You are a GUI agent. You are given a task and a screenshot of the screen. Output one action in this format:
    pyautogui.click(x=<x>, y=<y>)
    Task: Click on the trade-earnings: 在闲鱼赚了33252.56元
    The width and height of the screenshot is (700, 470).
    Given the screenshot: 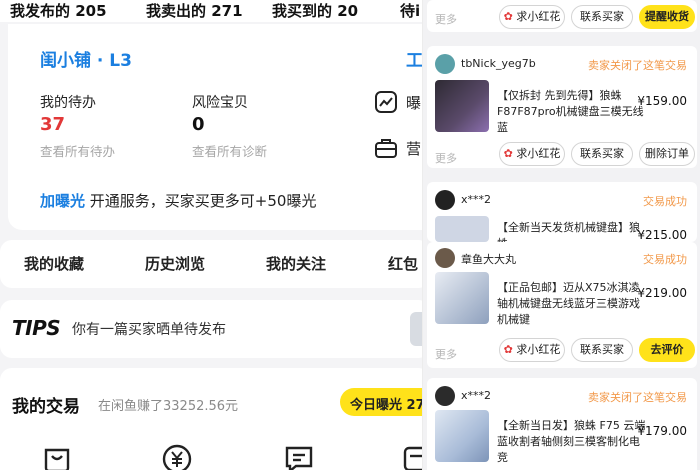 What is the action you would take?
    pyautogui.click(x=168, y=406)
    